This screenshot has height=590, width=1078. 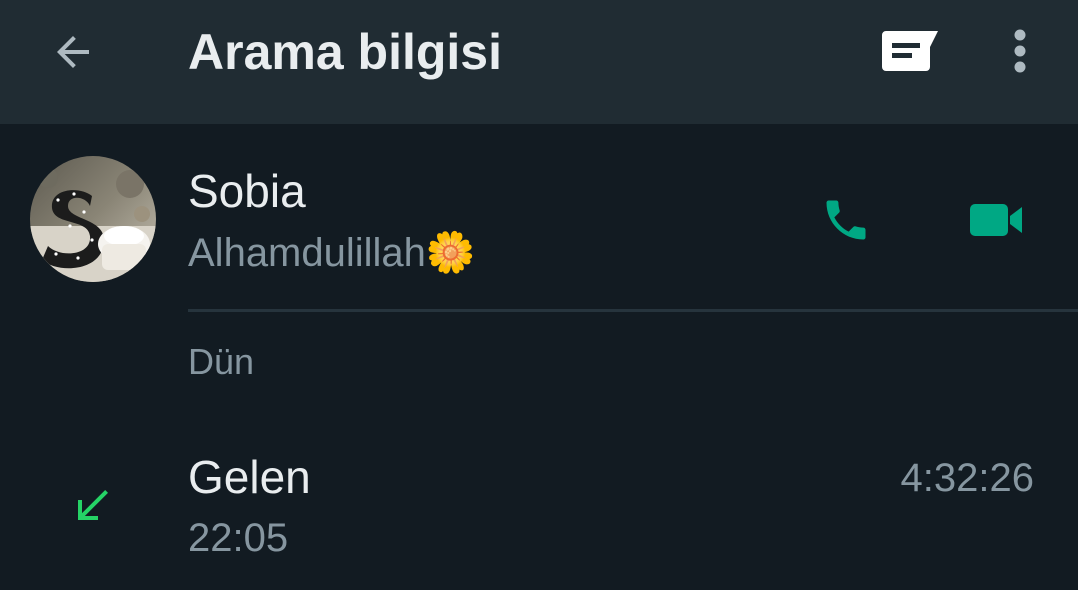 I want to click on call-date-header: Dün, so click(x=221, y=361).